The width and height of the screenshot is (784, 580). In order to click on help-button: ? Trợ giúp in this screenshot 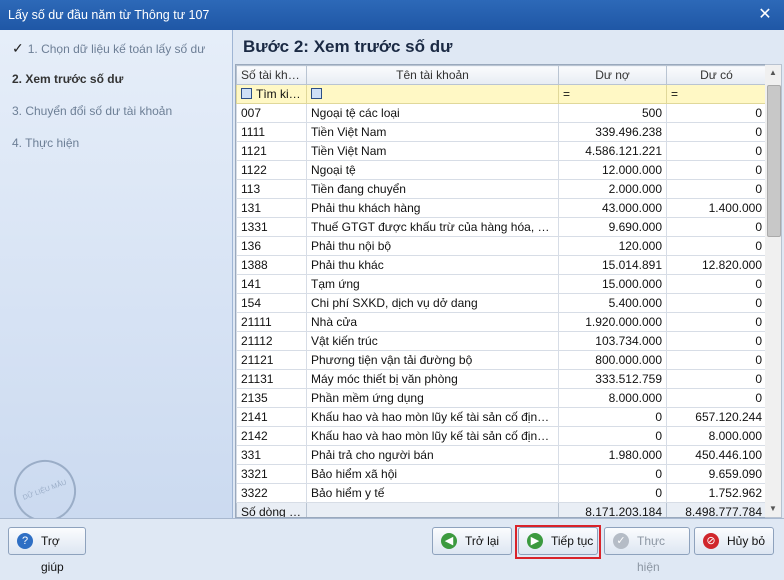, I will do `click(47, 550)`.